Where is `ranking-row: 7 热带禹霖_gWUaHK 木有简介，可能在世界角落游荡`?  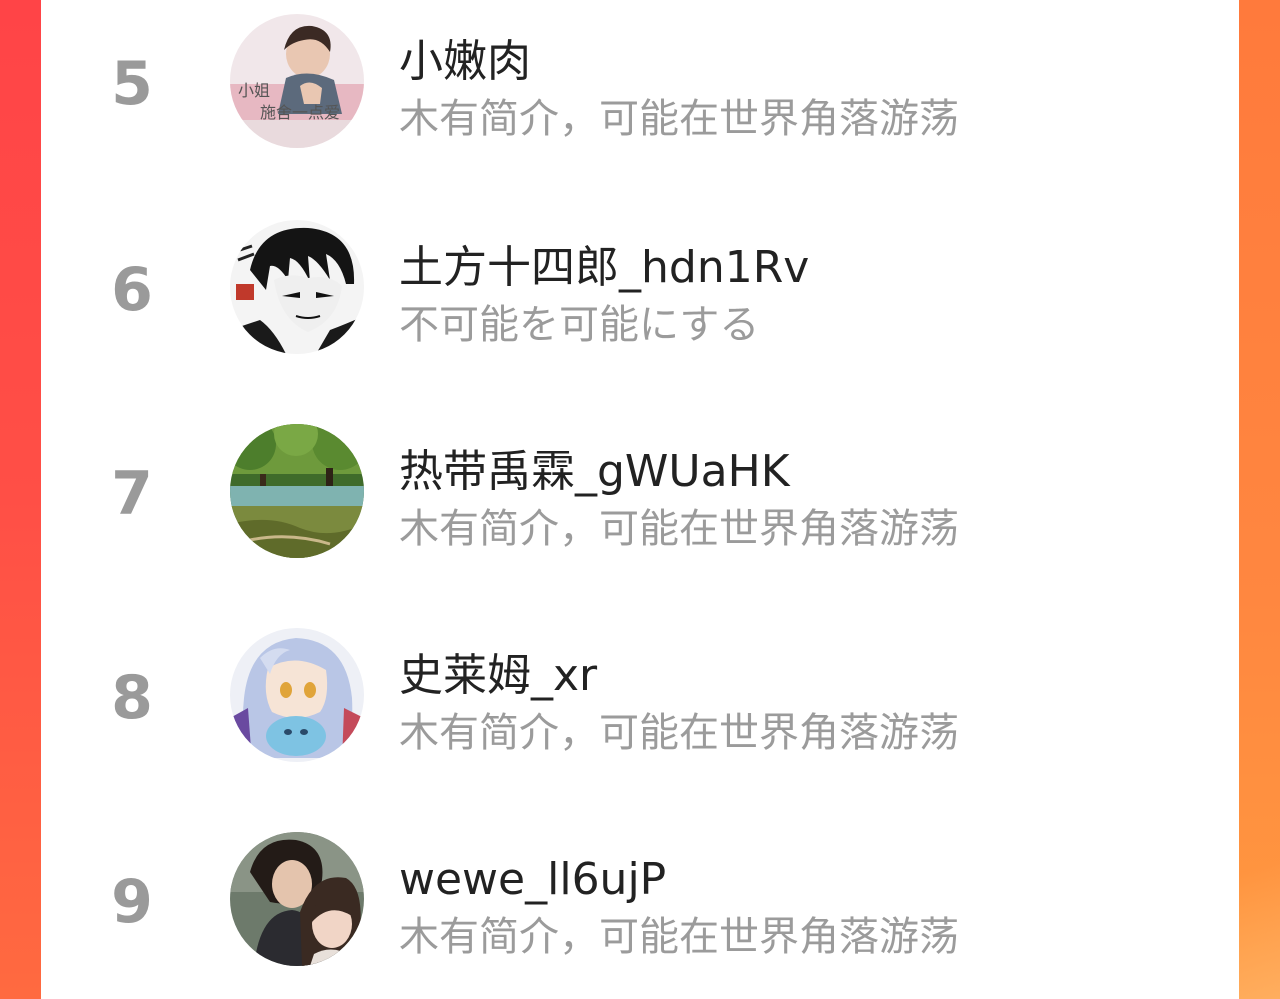
ranking-row: 7 热带禹霖_gWUaHK 木有简介，可能在世界角落游荡 is located at coordinates (640, 504).